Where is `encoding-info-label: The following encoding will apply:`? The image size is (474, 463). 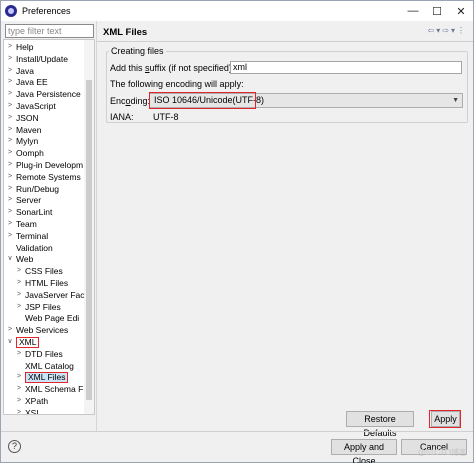 encoding-info-label: The following encoding will apply: is located at coordinates (177, 84).